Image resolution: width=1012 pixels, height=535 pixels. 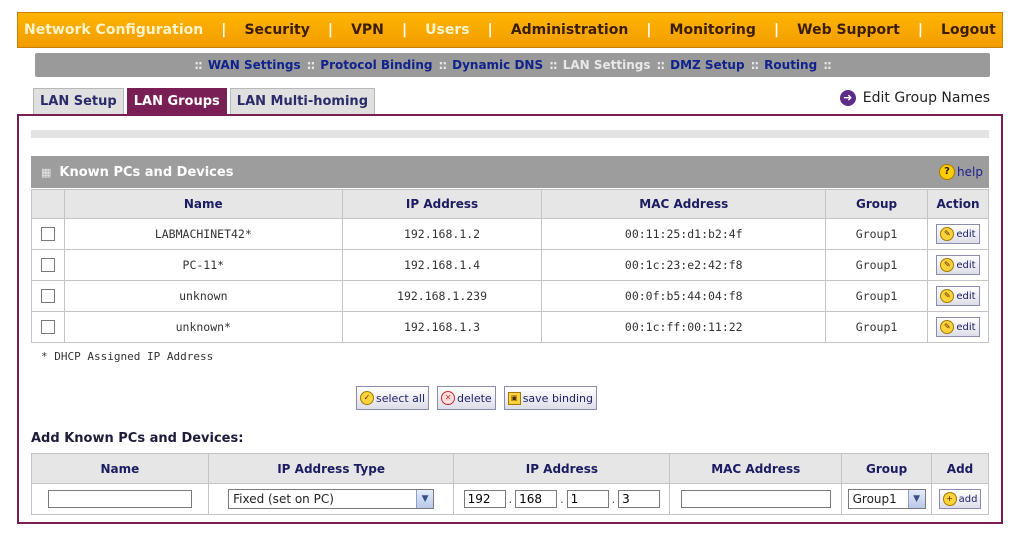 I want to click on device-group: Group1, so click(x=876, y=234).